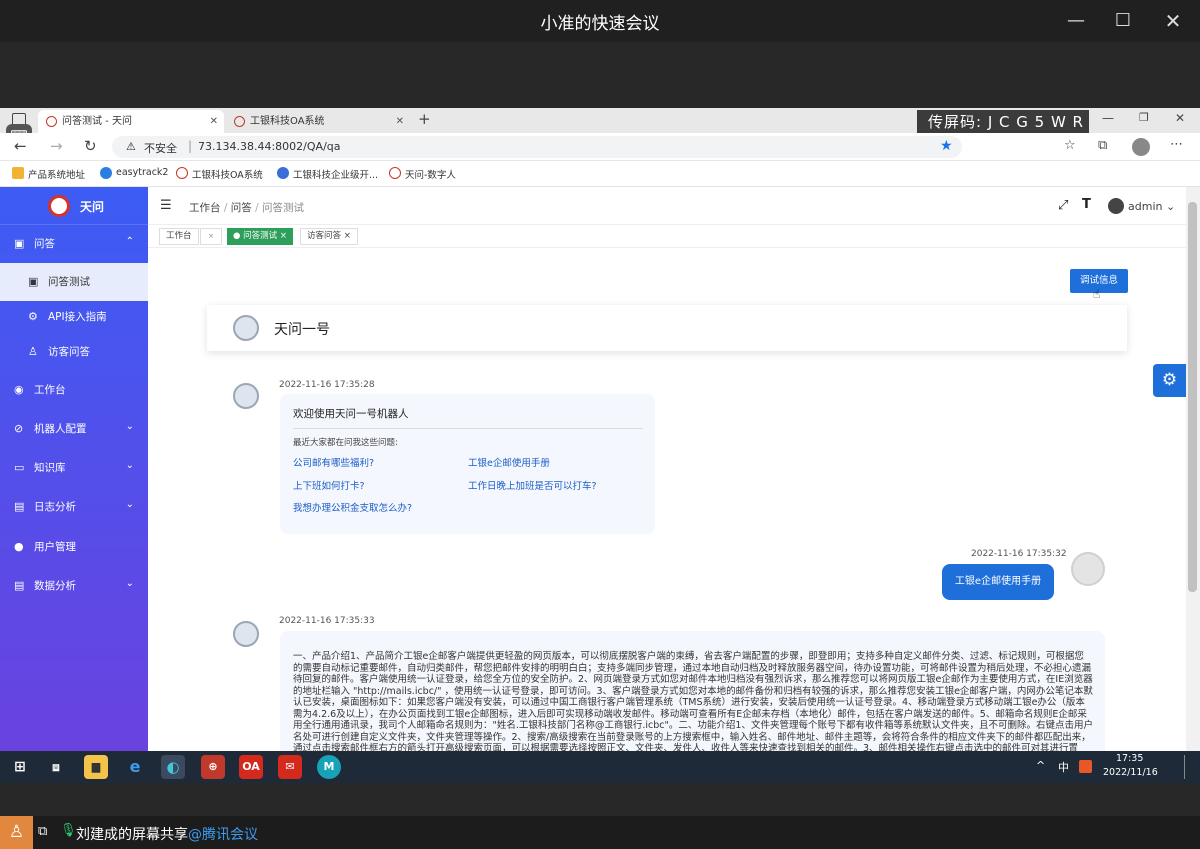 Image resolution: width=1200 pixels, height=849 pixels. Describe the element at coordinates (48, 174) in the screenshot. I see `bookmark-item: 产品系统地址` at that location.